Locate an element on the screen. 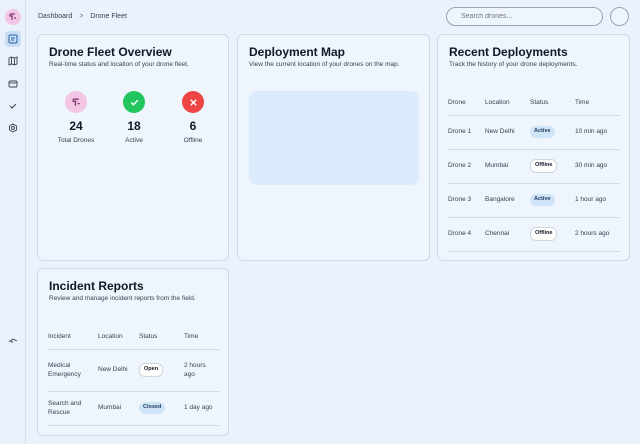  status-badge: Open is located at coordinates (151, 370).